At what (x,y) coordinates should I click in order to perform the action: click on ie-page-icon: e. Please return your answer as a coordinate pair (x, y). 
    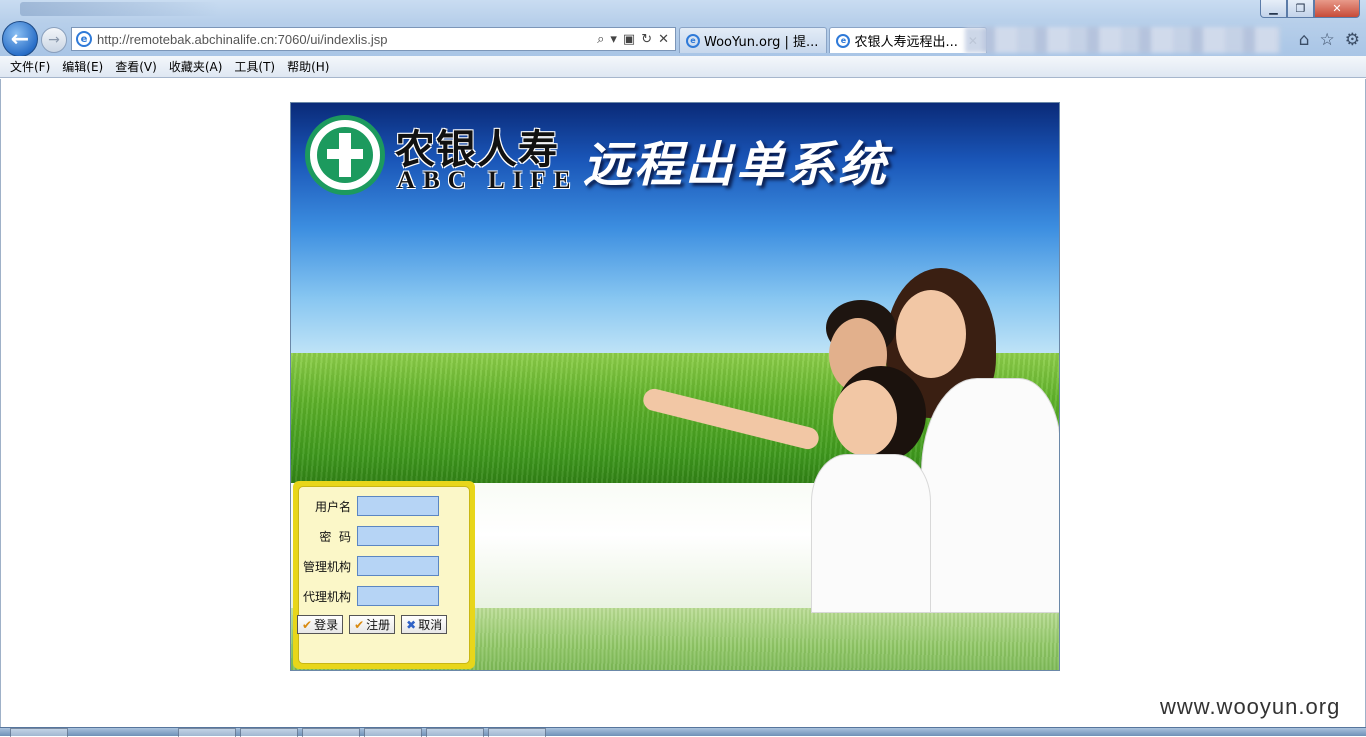
    Looking at the image, I should click on (84, 39).